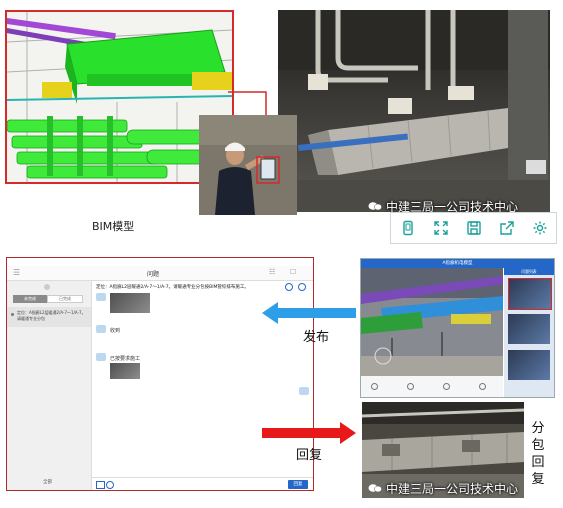 The height and width of the screenshot is (508, 563). What do you see at coordinates (130, 303) in the screenshot?
I see `issue-photo` at bounding box center [130, 303].